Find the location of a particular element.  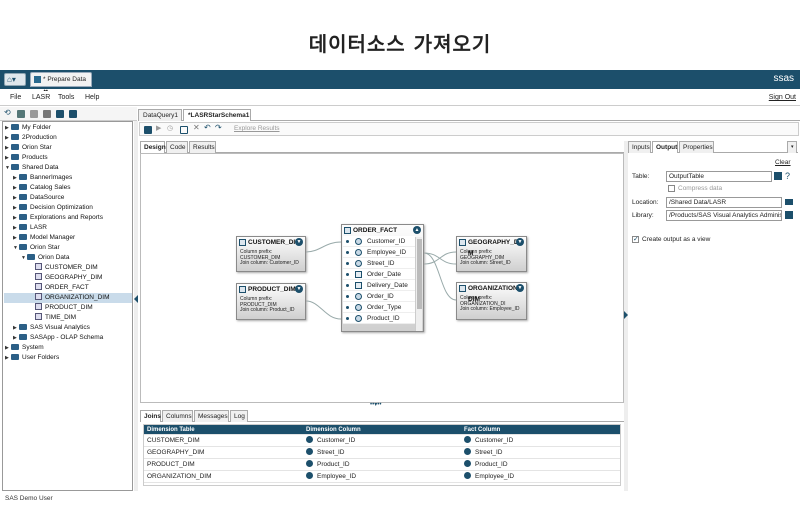

tab-columns: Columns is located at coordinates (177, 416).